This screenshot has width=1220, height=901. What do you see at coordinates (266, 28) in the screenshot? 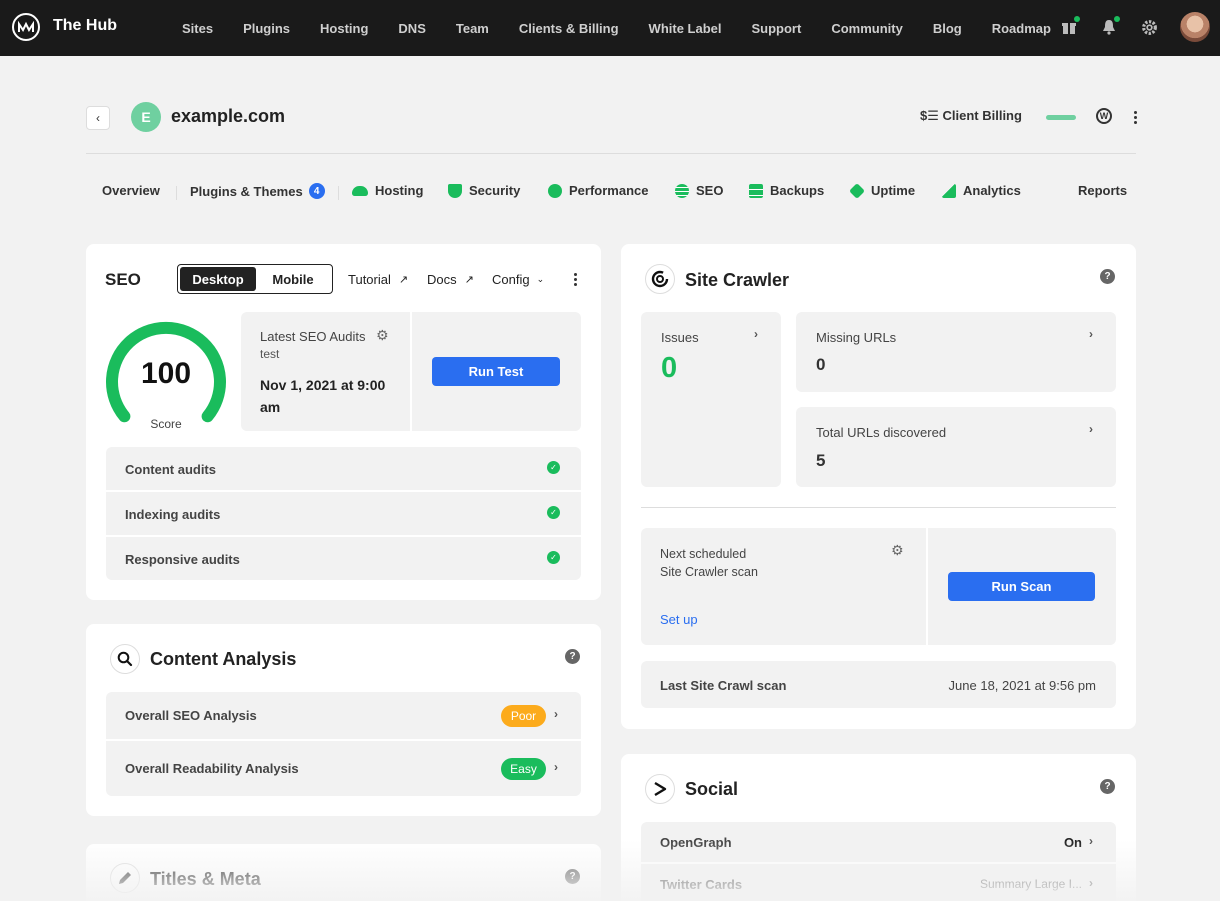
I see `nav-plugins: Plugins` at bounding box center [266, 28].